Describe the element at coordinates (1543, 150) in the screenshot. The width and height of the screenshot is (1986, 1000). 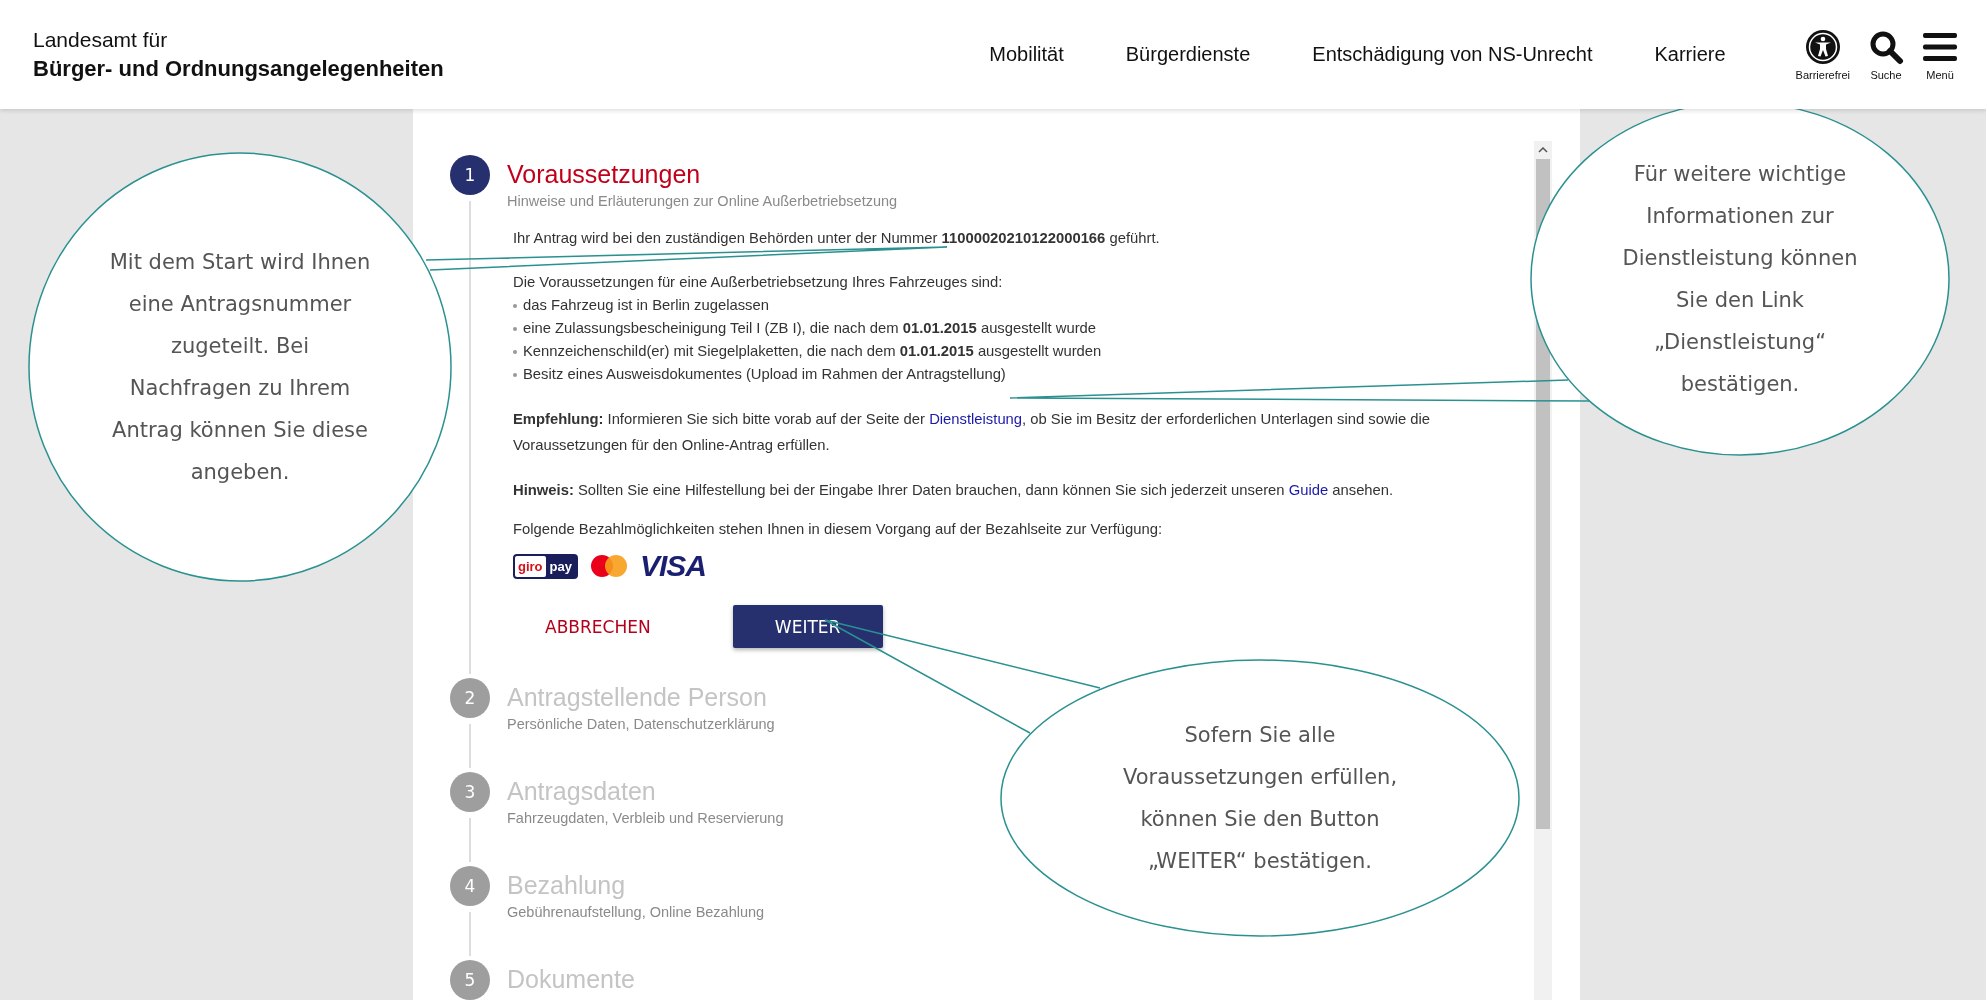
I see `scroll-up-icon` at that location.